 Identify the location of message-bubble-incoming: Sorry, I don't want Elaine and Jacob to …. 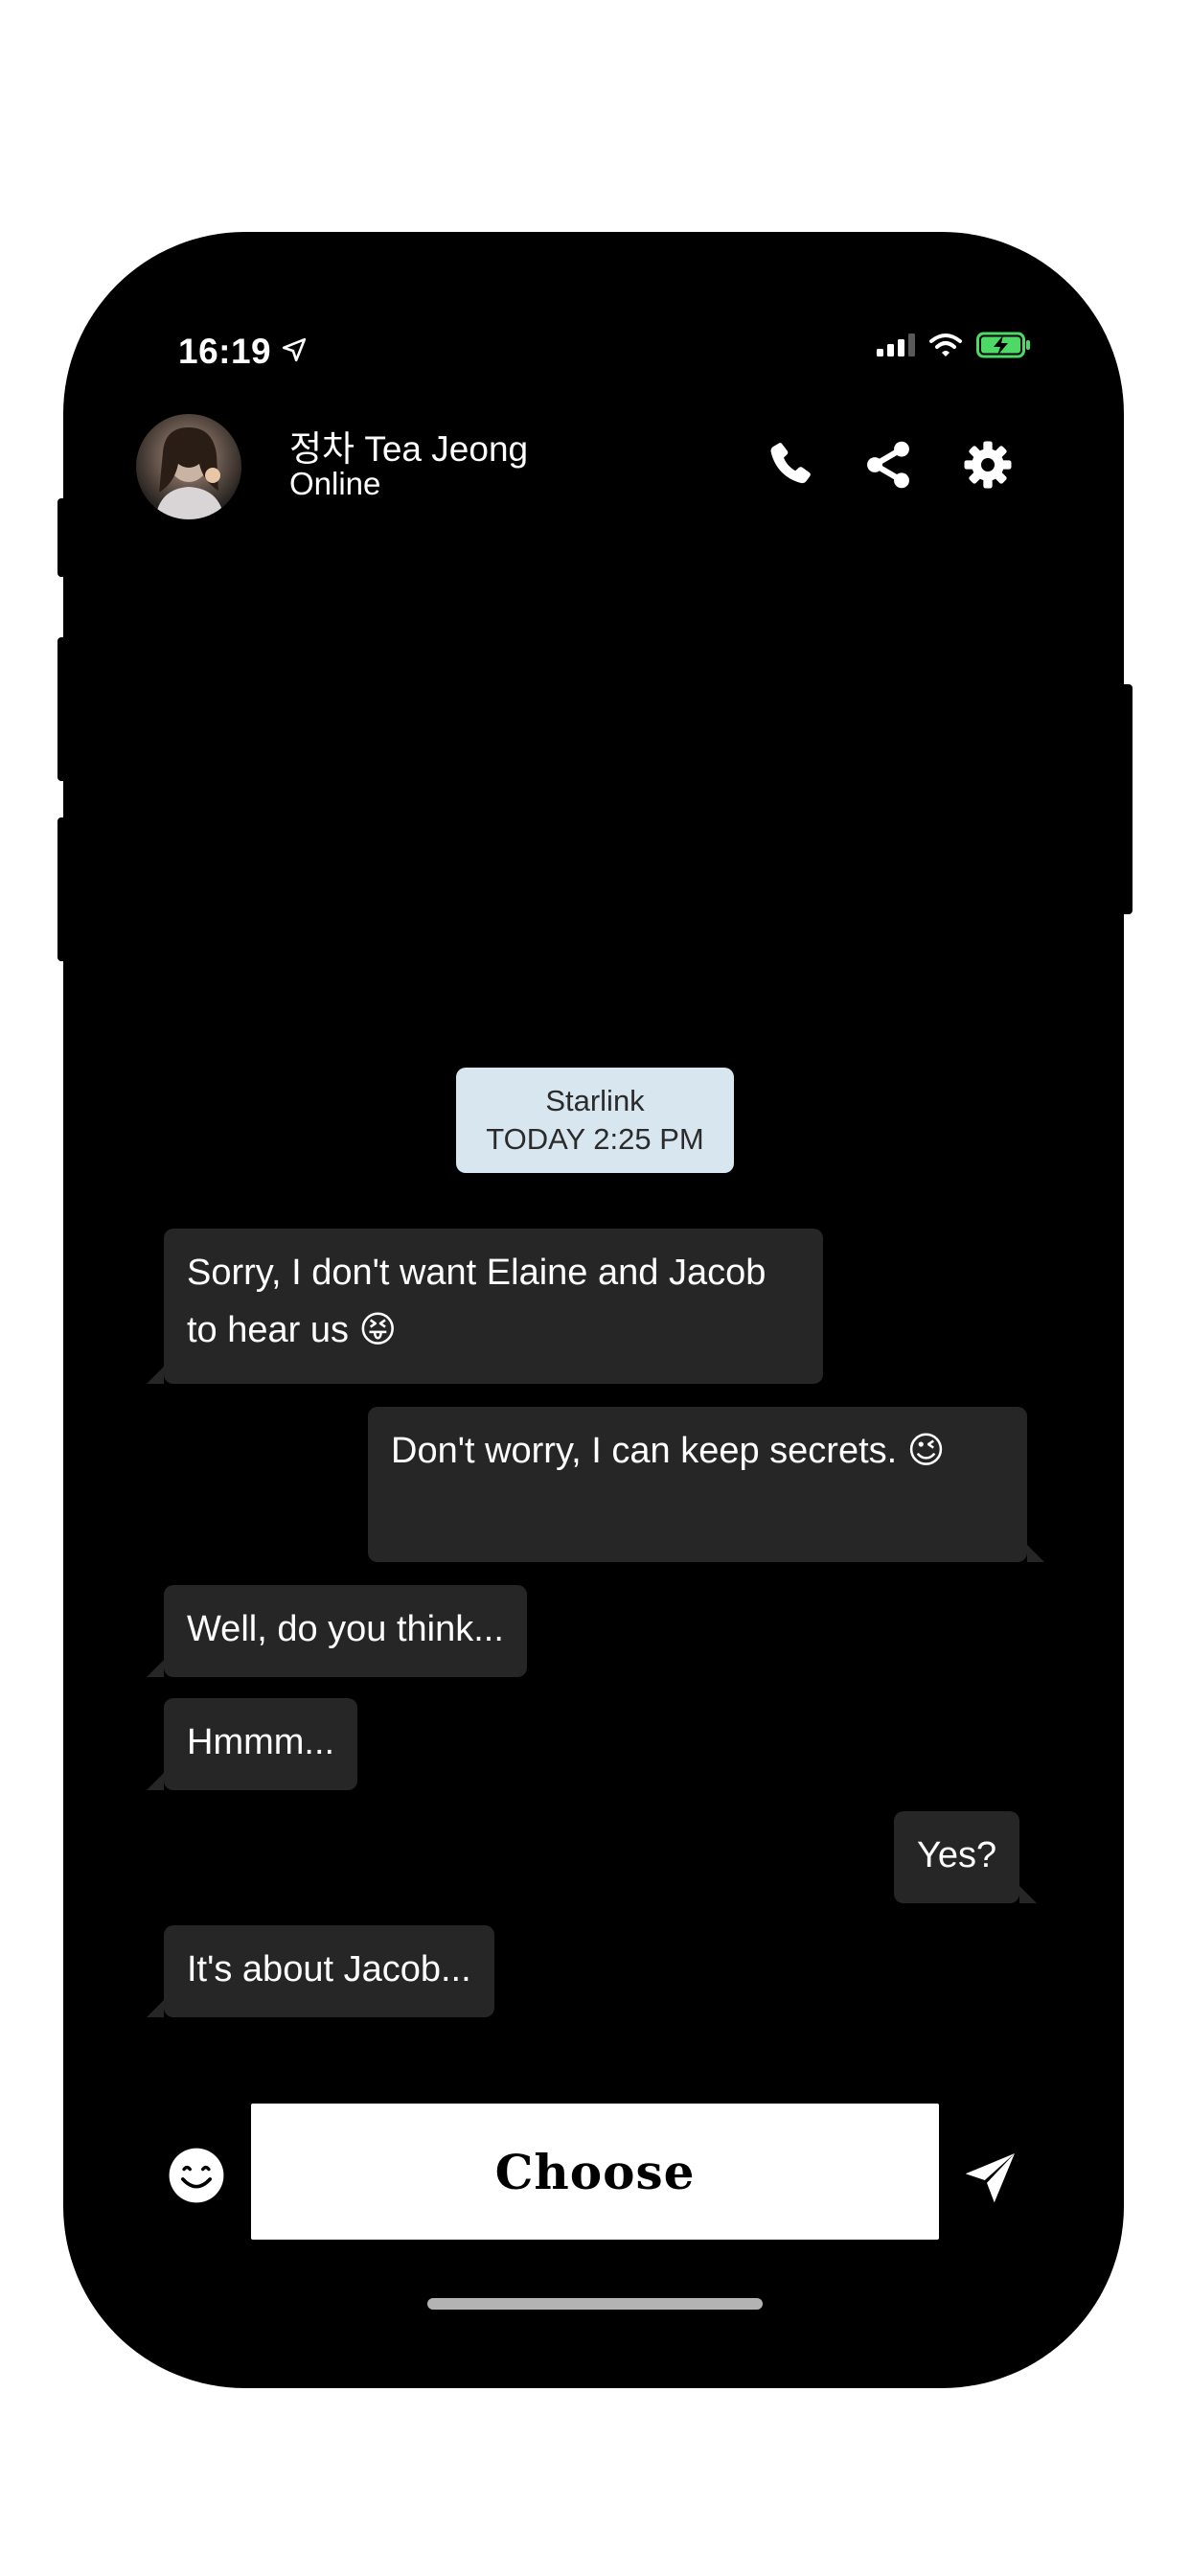
(485, 1306).